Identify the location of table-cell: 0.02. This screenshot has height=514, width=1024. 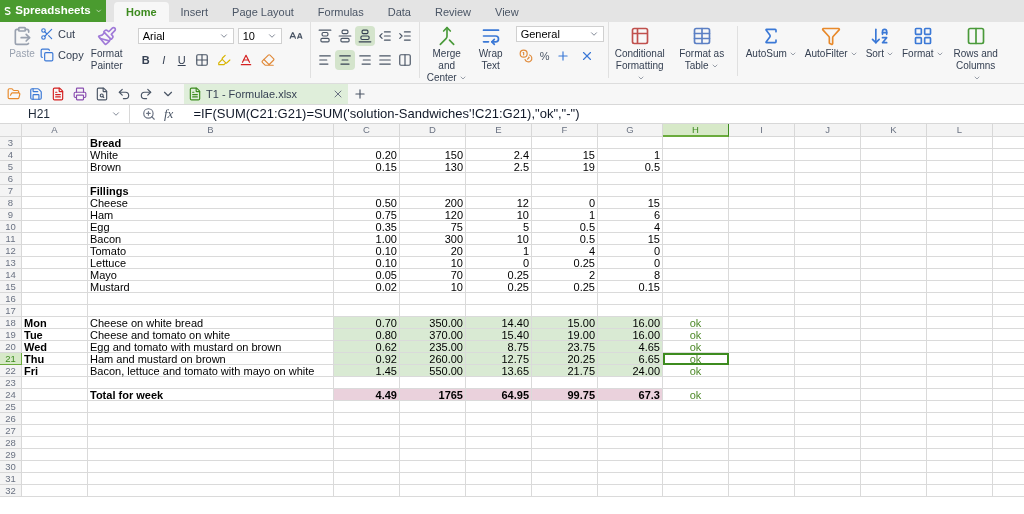
(367, 287).